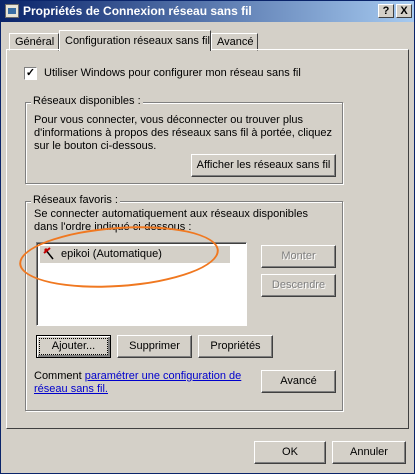 This screenshot has height=474, width=415. I want to click on close-button: X, so click(404, 11).